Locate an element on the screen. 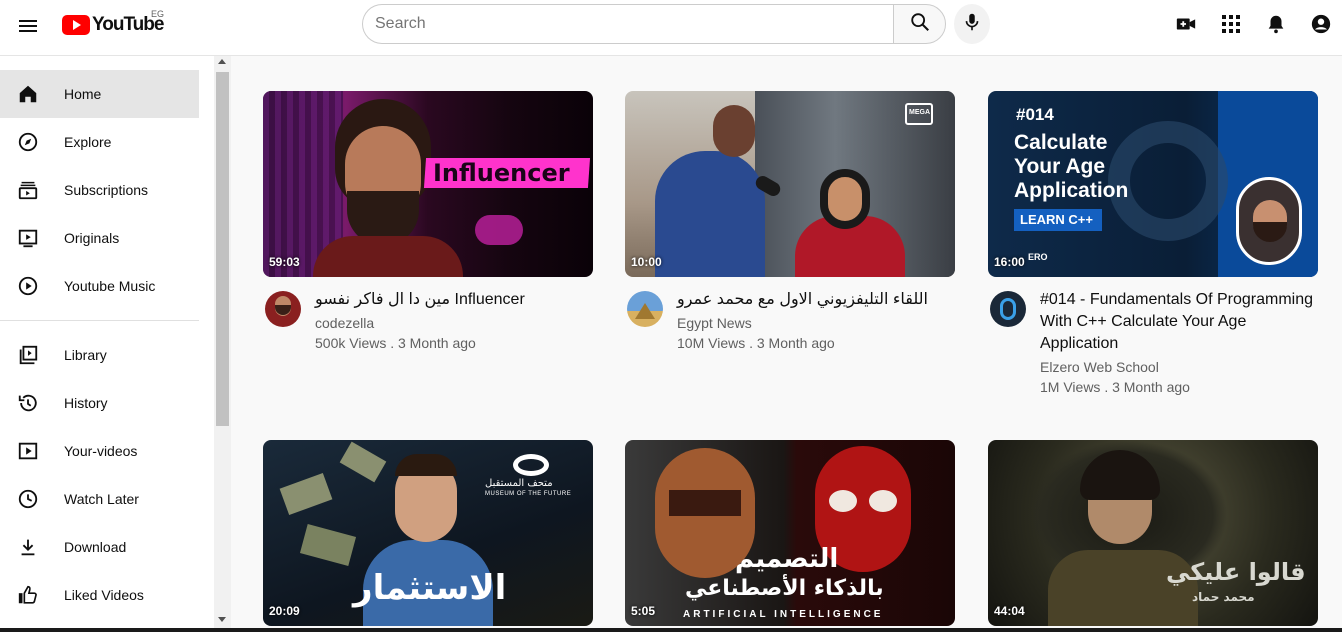 Image resolution: width=1342 pixels, height=632 pixels. video-thumbnail: Influencer 59:03 is located at coordinates (428, 184).